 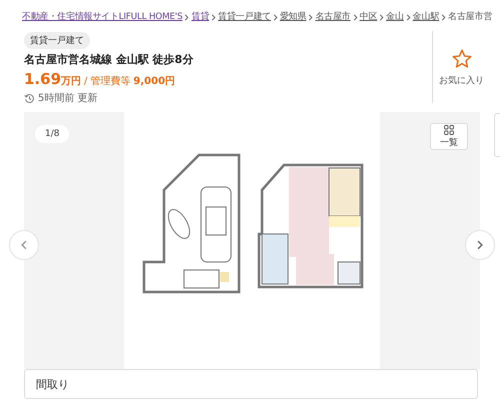 What do you see at coordinates (426, 17) in the screenshot?
I see `breadcrumb-link: 金山駅` at bounding box center [426, 17].